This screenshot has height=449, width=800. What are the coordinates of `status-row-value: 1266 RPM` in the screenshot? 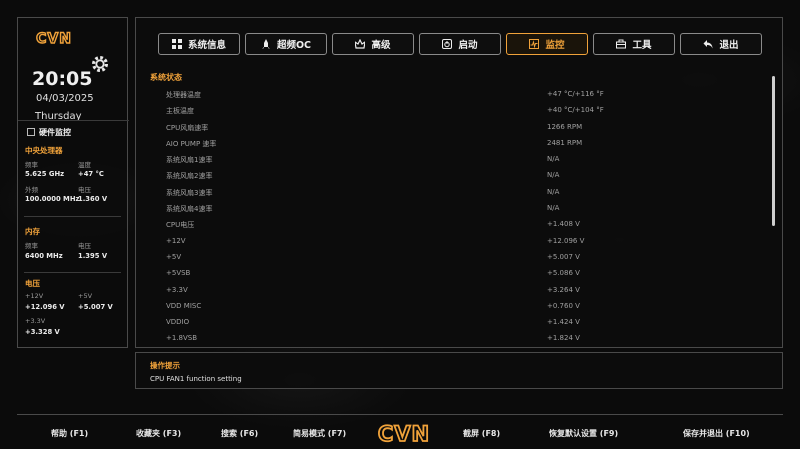 It's located at (565, 126).